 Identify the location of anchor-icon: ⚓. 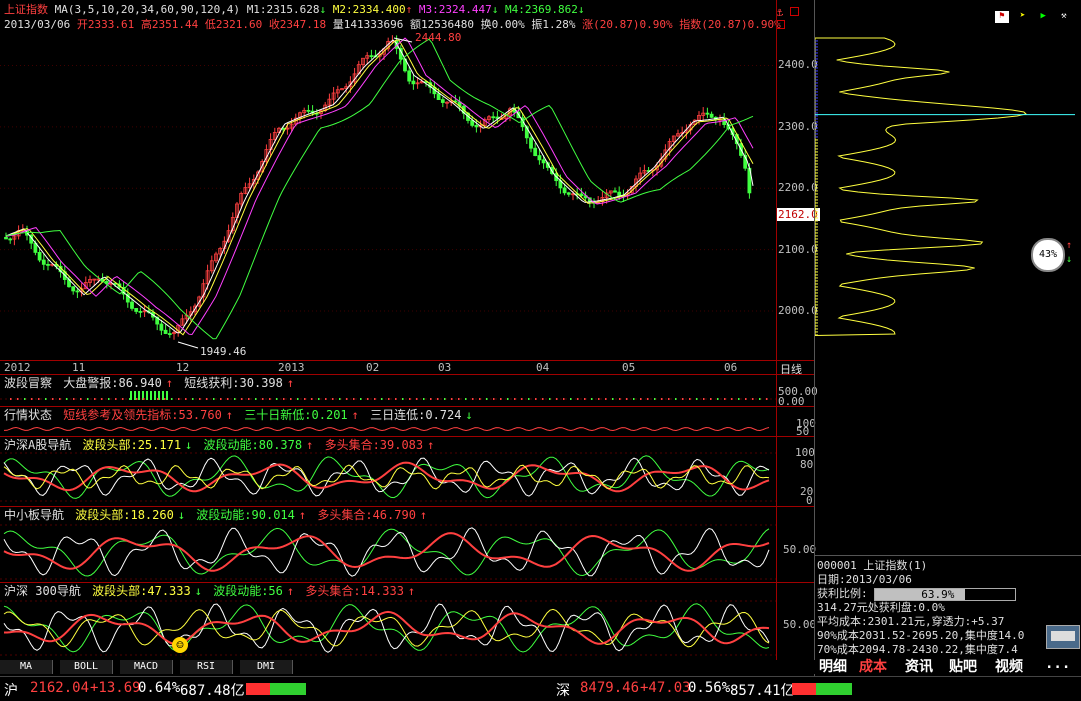
(779, 12).